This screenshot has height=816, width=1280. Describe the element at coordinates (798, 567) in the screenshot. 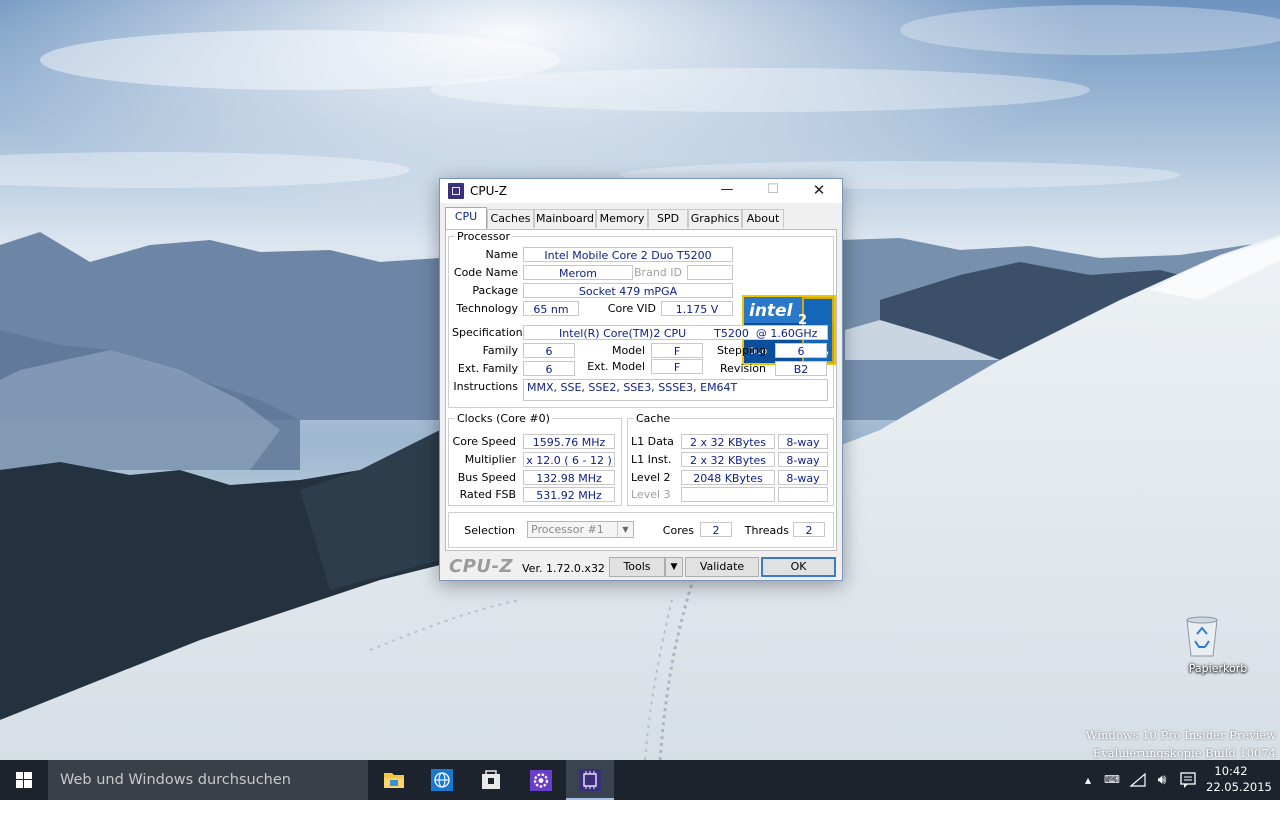

I see `ok-button: OK` at that location.